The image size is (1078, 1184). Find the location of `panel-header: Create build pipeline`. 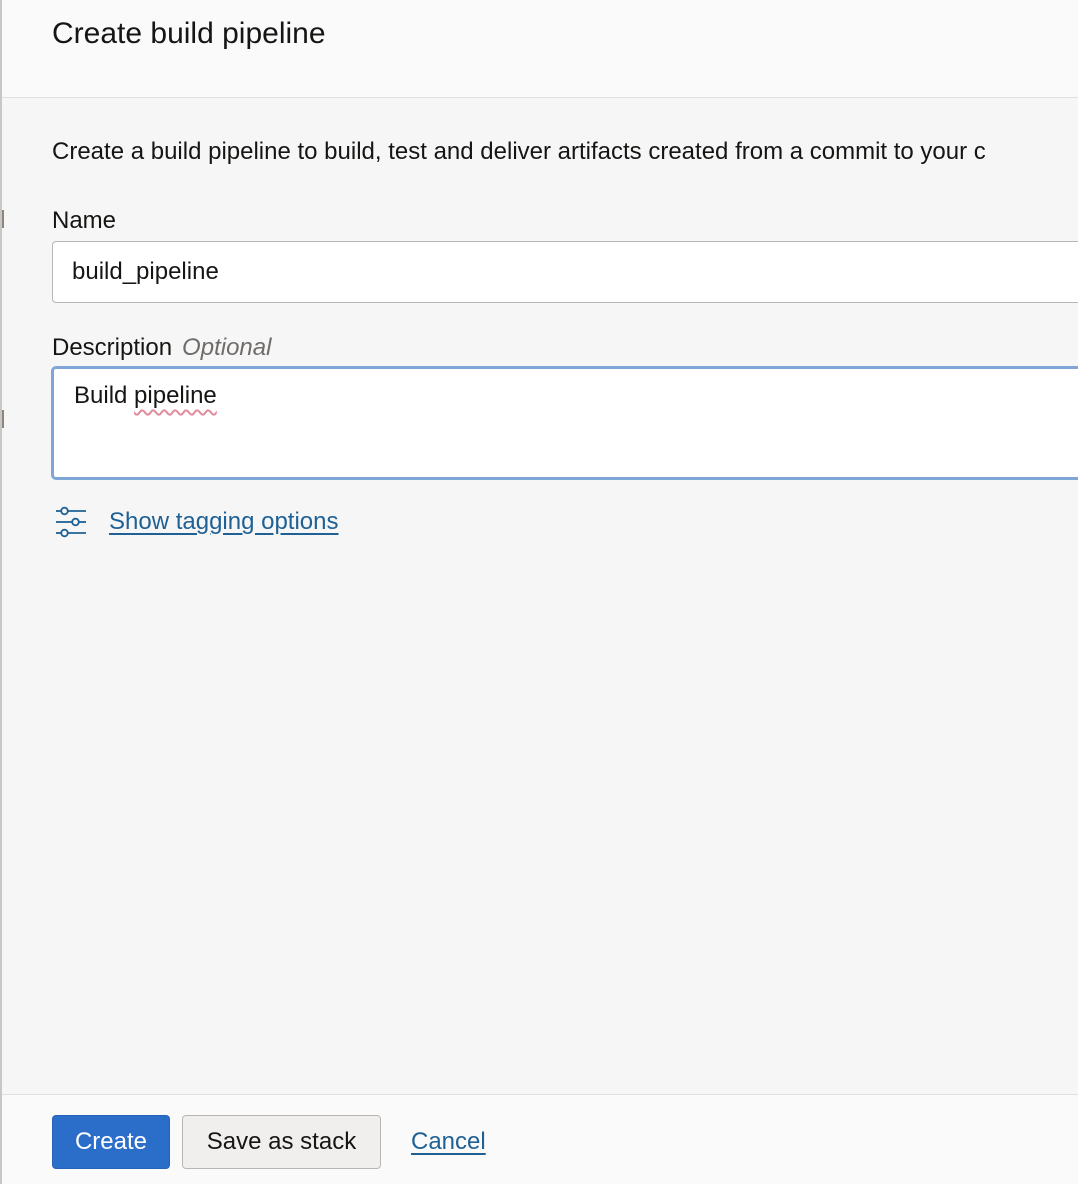

panel-header: Create build pipeline is located at coordinates (540, 49).